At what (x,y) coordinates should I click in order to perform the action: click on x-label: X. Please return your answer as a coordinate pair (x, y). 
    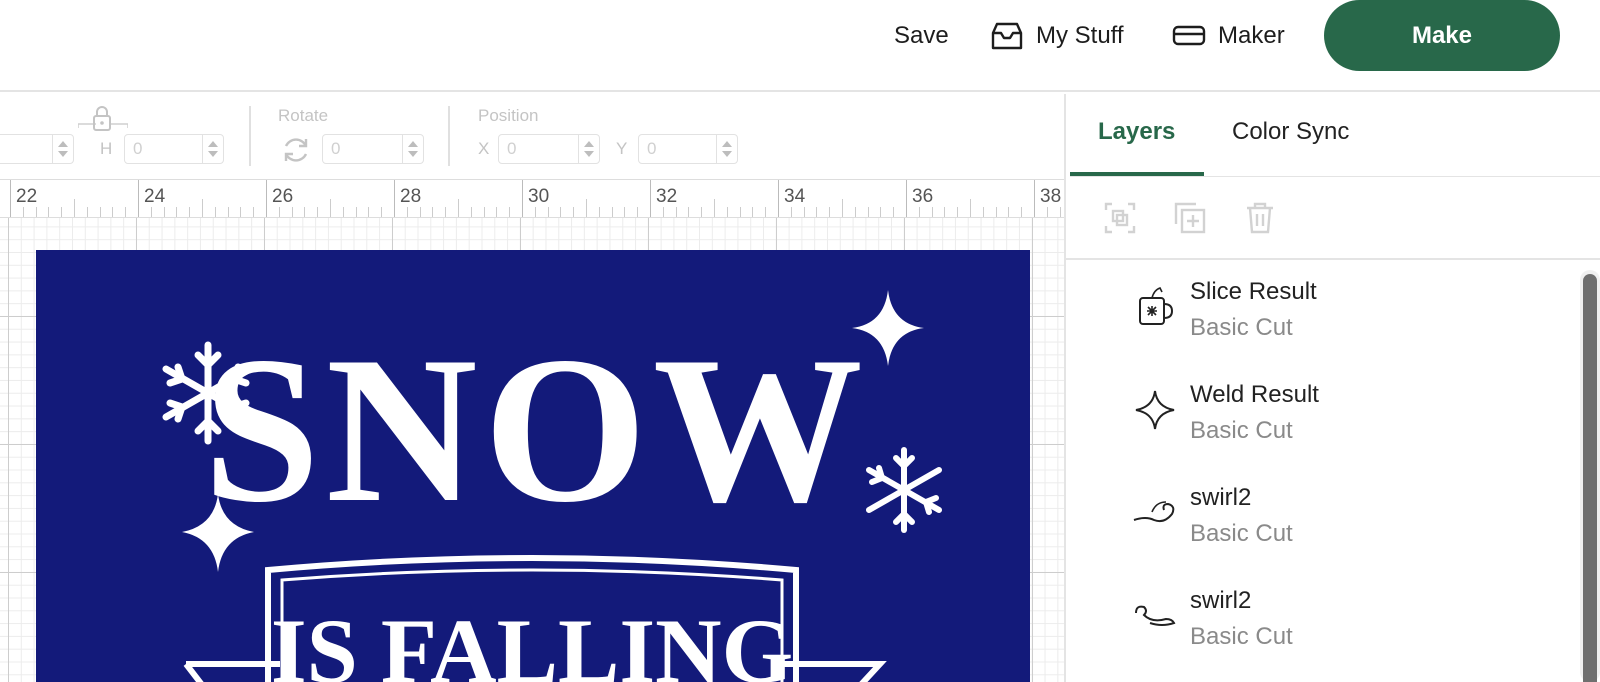
    Looking at the image, I should click on (484, 148).